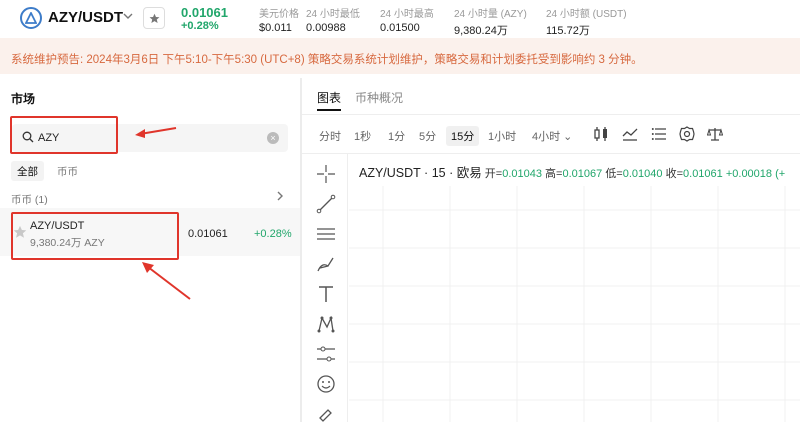 Image resolution: width=800 pixels, height=424 pixels. Describe the element at coordinates (326, 354) in the screenshot. I see `measure-icon` at that location.